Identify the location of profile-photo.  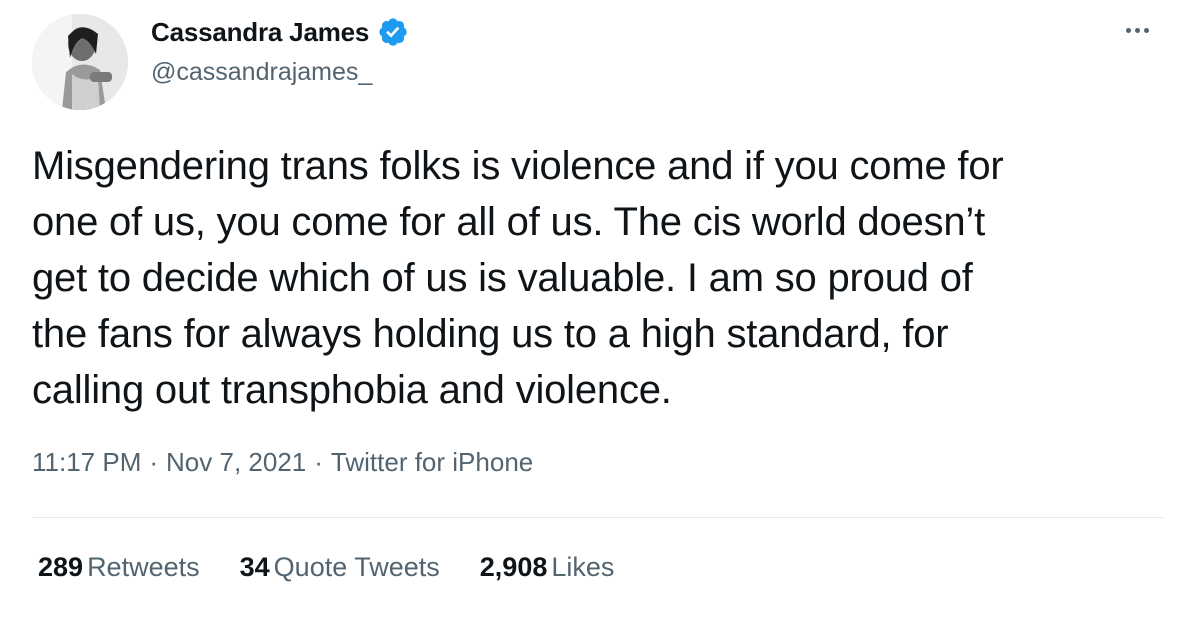
(80, 62).